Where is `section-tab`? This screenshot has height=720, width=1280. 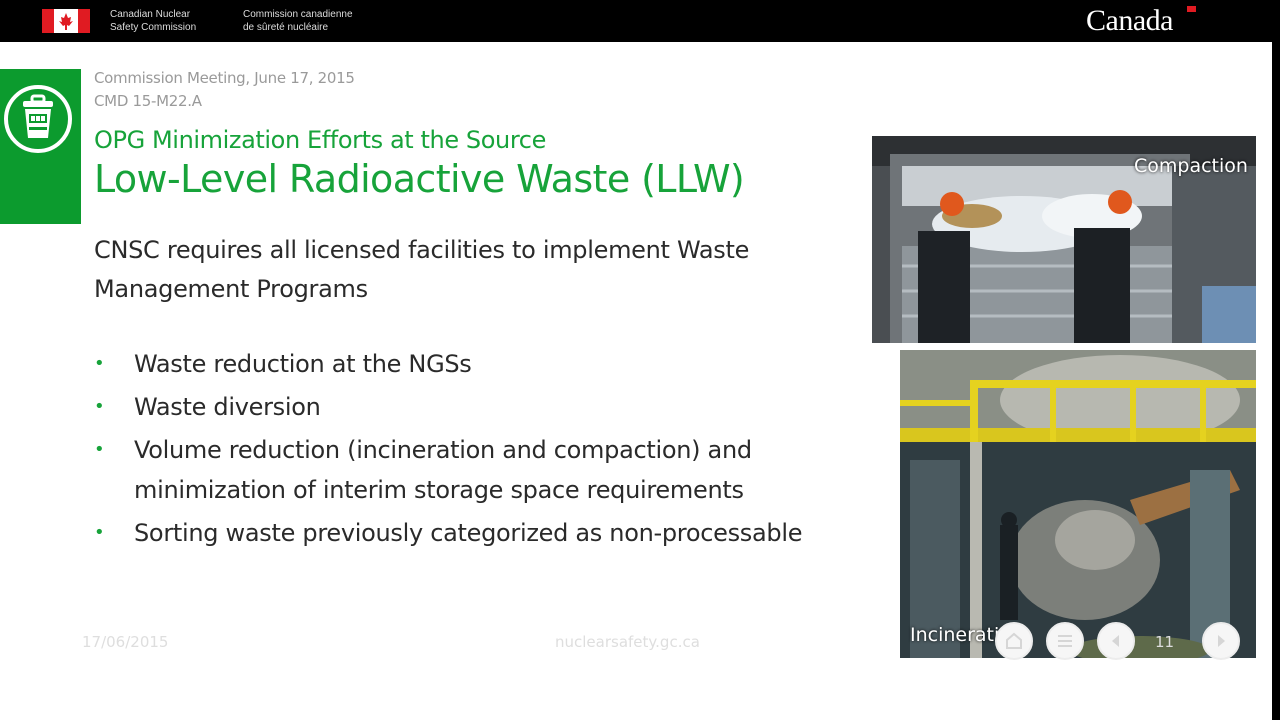 section-tab is located at coordinates (40, 146).